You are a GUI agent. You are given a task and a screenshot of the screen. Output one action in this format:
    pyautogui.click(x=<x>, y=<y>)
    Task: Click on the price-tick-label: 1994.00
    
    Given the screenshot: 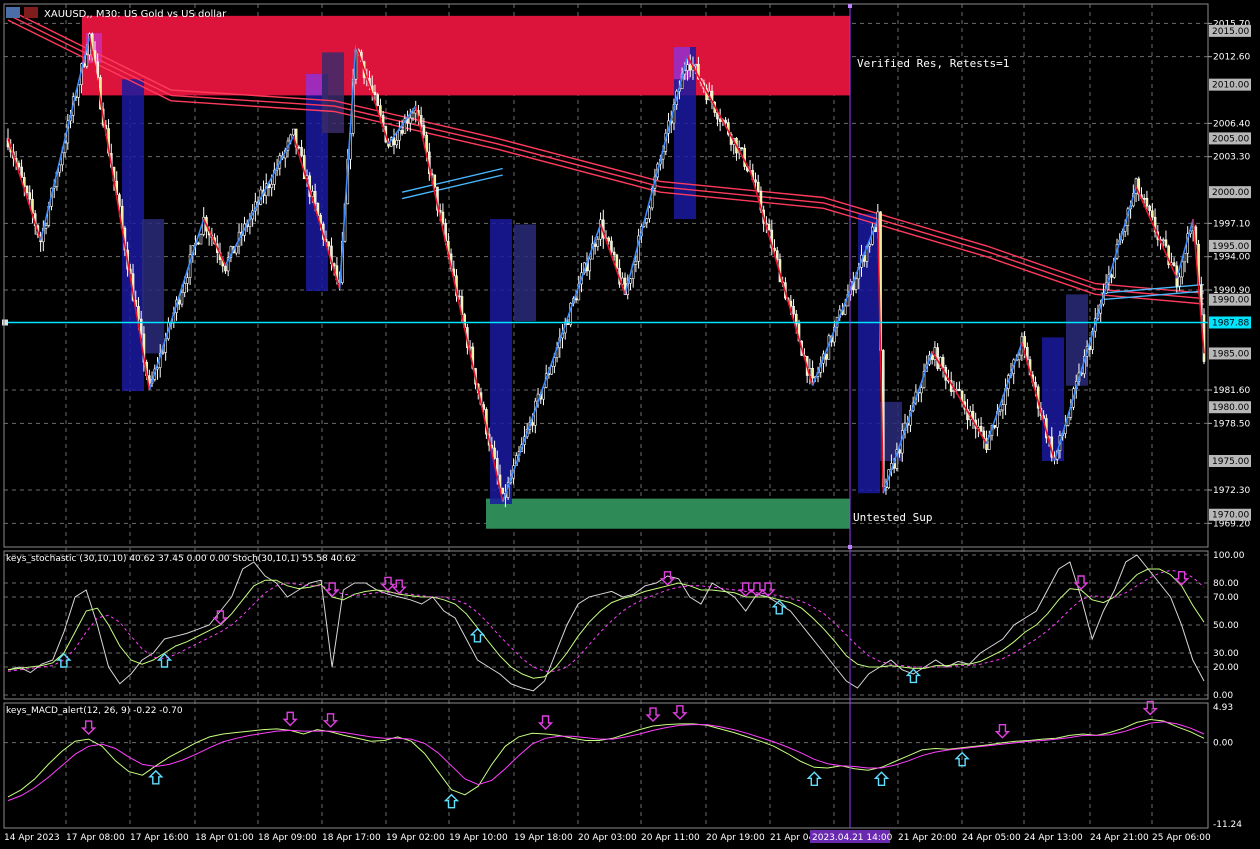 What is the action you would take?
    pyautogui.click(x=1231, y=258)
    